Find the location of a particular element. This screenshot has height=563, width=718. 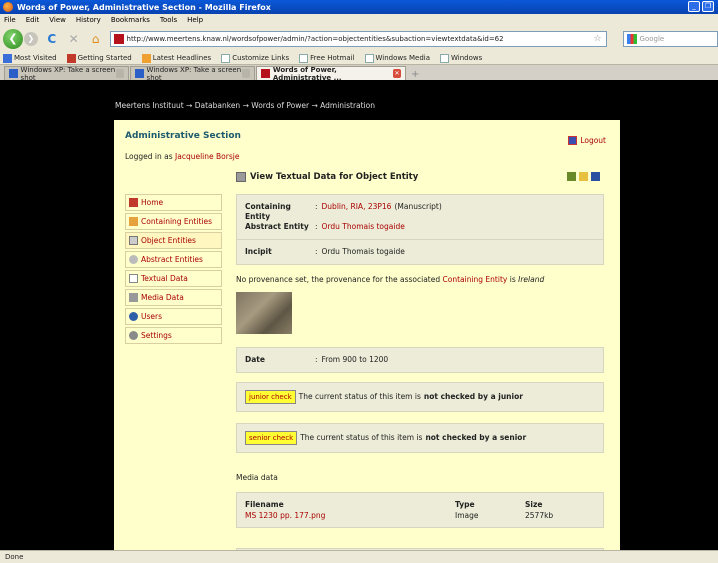

menu-edit: Edit is located at coordinates (33, 20).